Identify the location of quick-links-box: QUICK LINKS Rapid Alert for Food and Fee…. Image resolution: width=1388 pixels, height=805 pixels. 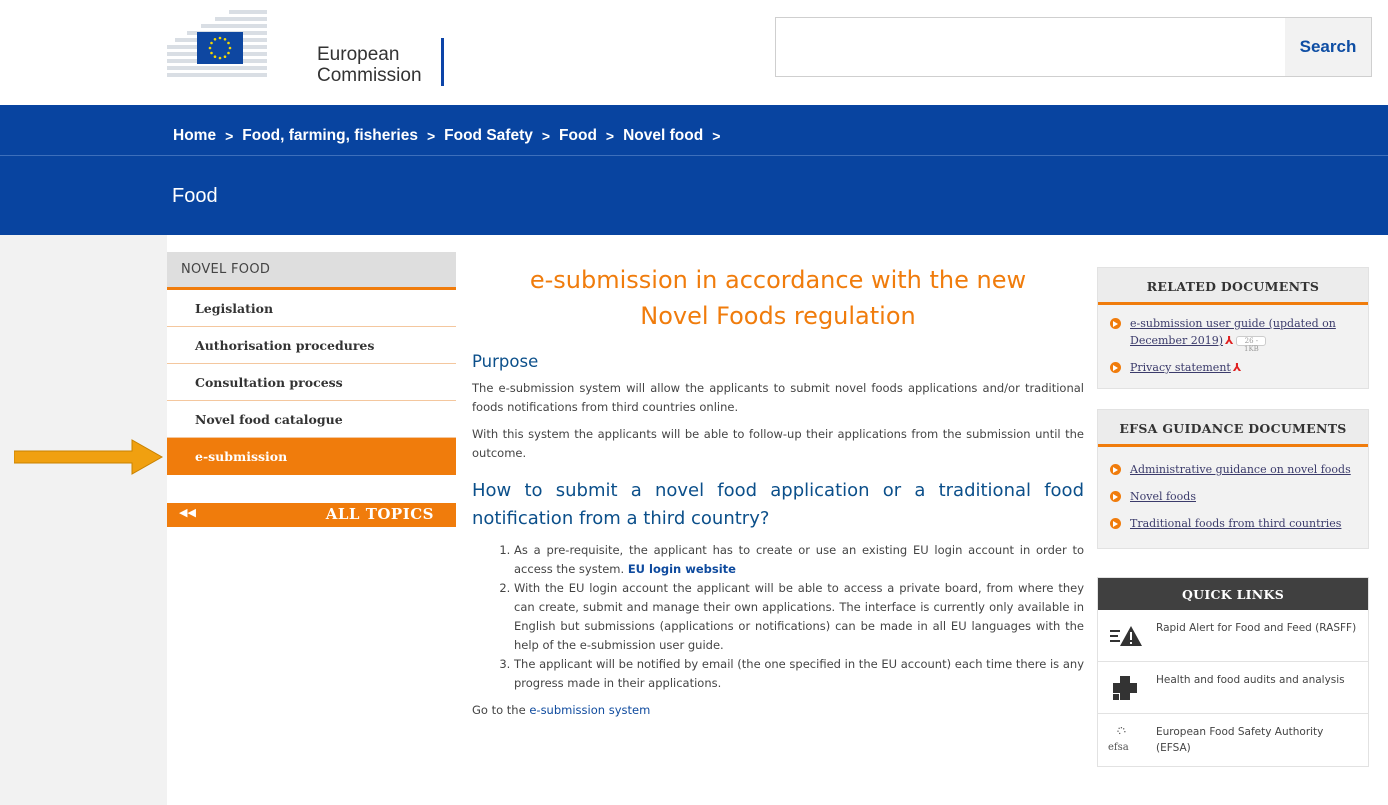
(1233, 672).